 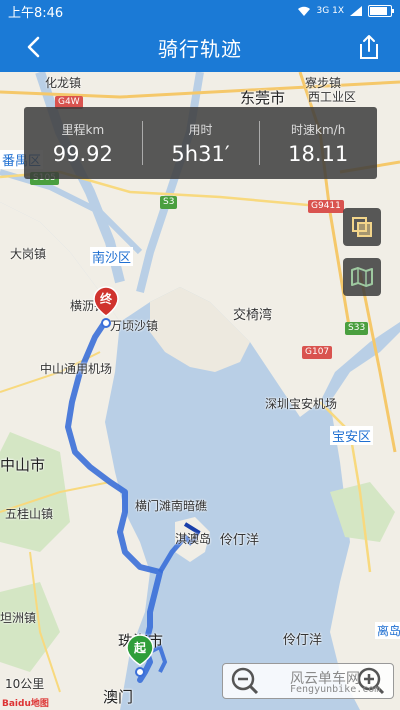 What do you see at coordinates (357, 328) in the screenshot?
I see `road-sign-s33: S33` at bounding box center [357, 328].